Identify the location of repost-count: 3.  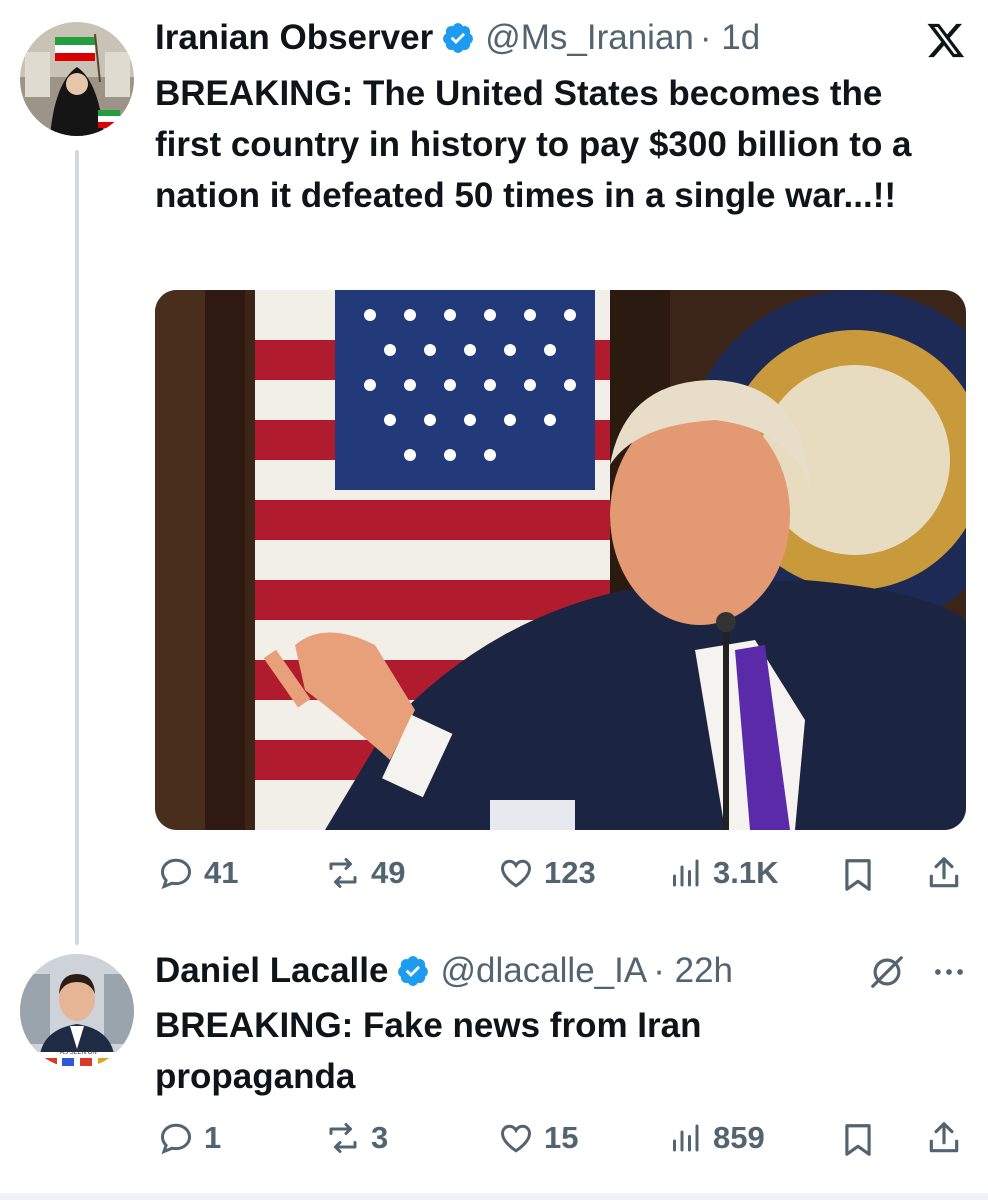
(380, 1137).